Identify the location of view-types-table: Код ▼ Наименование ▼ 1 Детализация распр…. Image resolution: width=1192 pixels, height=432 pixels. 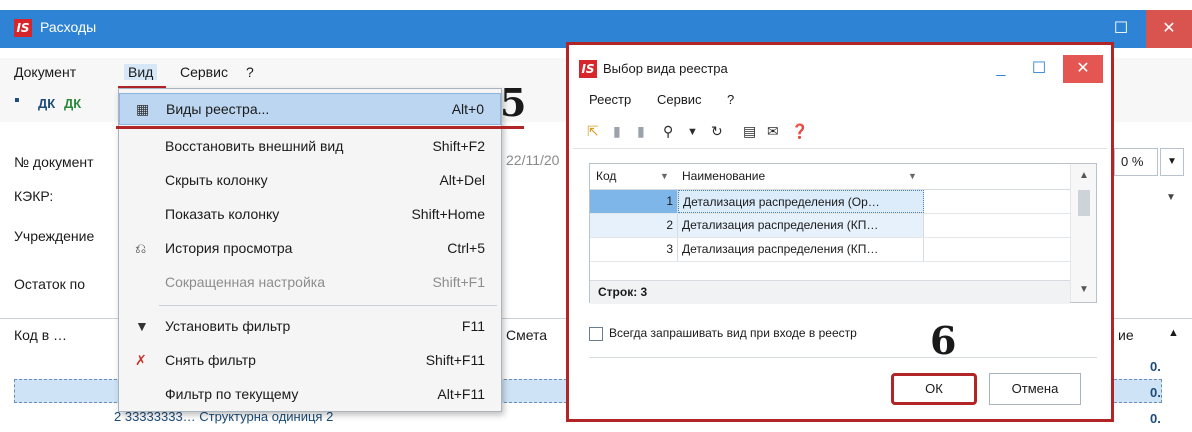
(843, 233).